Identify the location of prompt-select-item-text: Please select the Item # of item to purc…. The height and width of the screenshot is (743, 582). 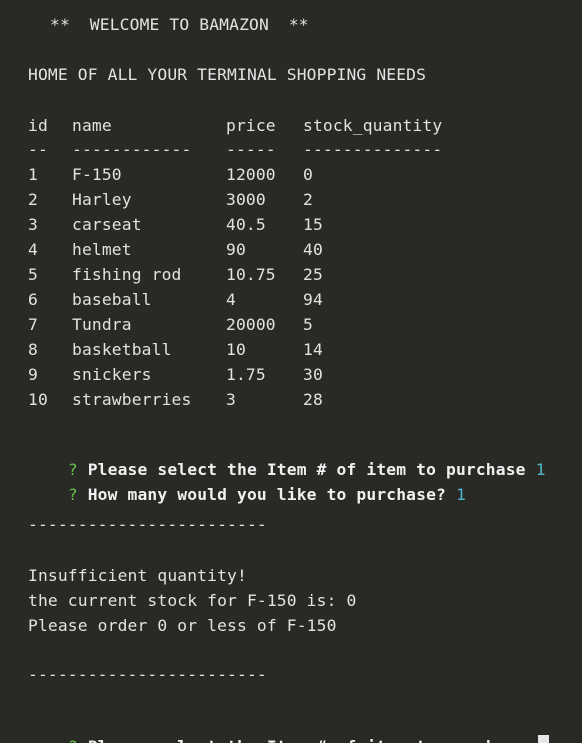
(307, 740).